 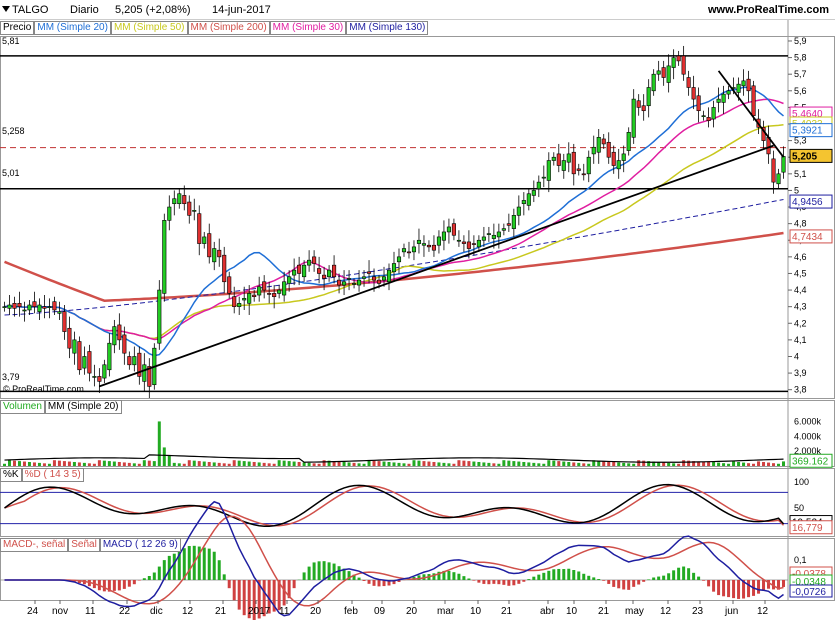 I want to click on volume-tag: 369.162, so click(x=810, y=461).